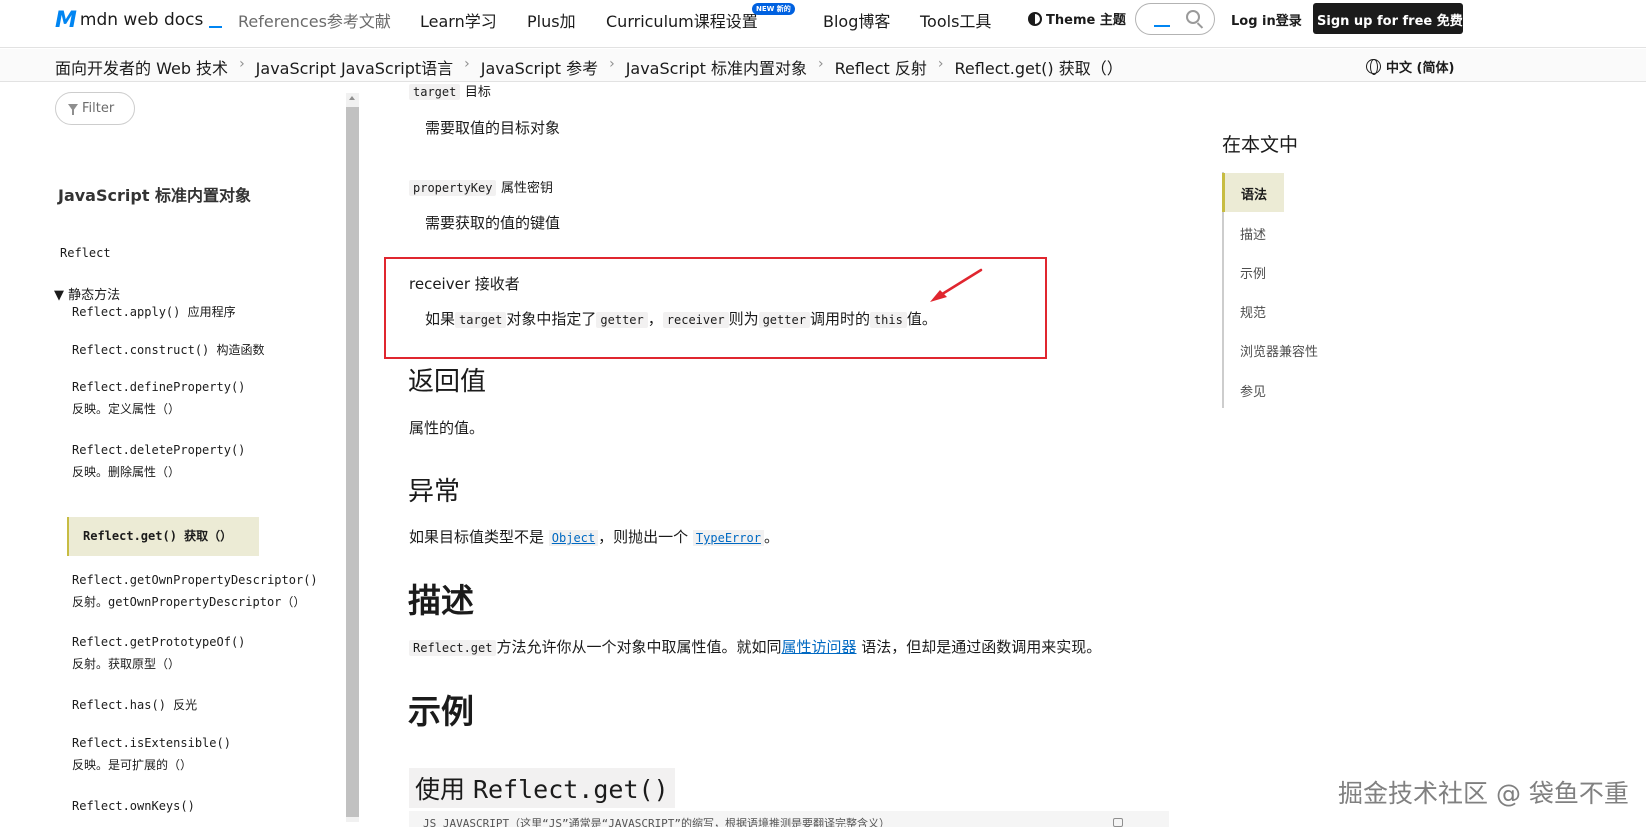 The height and width of the screenshot is (827, 1646). What do you see at coordinates (453, 188) in the screenshot?
I see `param-code: propertyKey` at bounding box center [453, 188].